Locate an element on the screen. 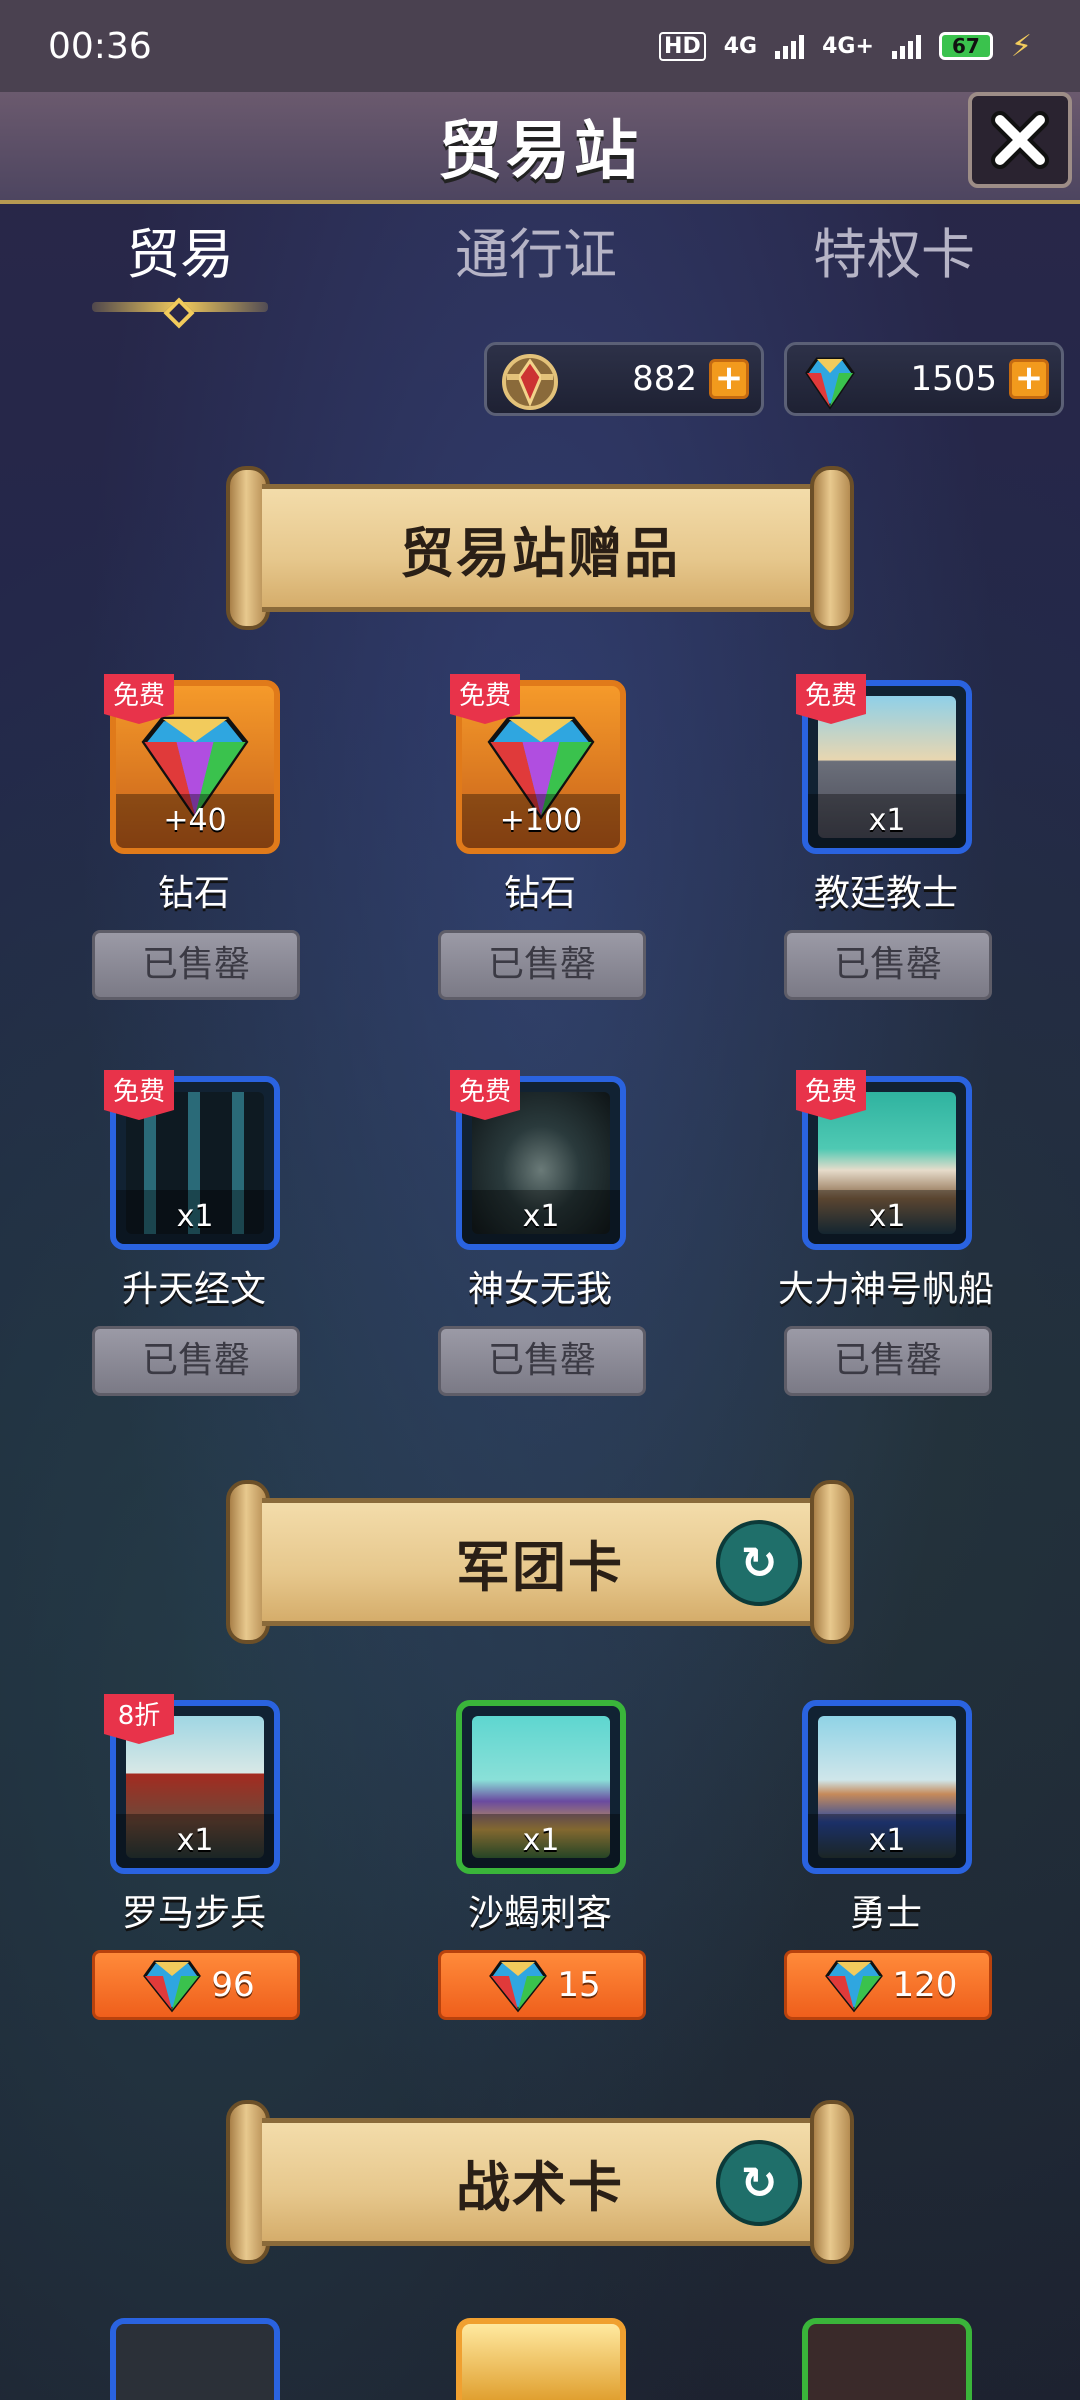 Image resolution: width=1080 pixels, height=2400 pixels. diamond-amount: 1505 is located at coordinates (953, 379).